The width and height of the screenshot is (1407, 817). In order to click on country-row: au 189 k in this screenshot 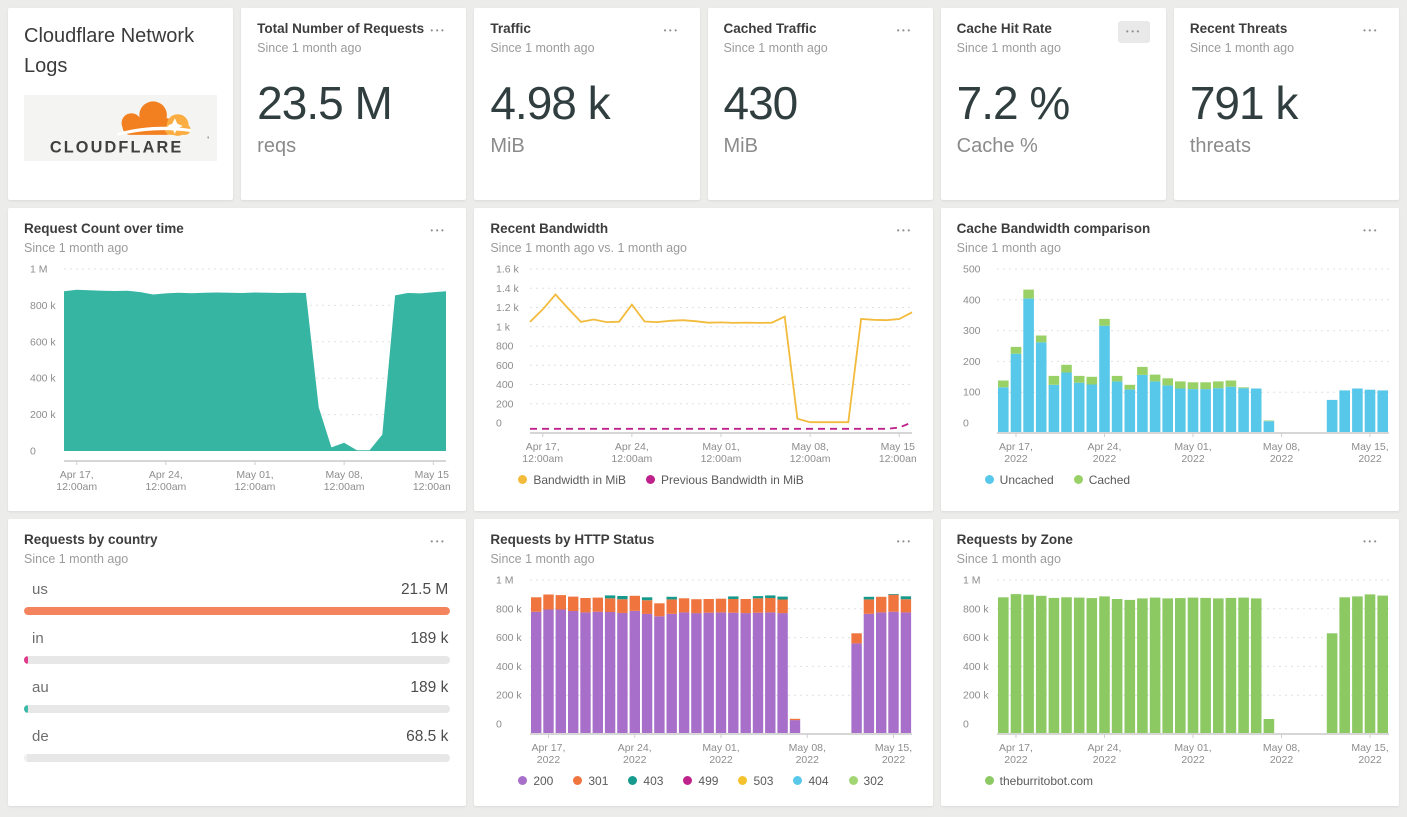, I will do `click(237, 695)`.